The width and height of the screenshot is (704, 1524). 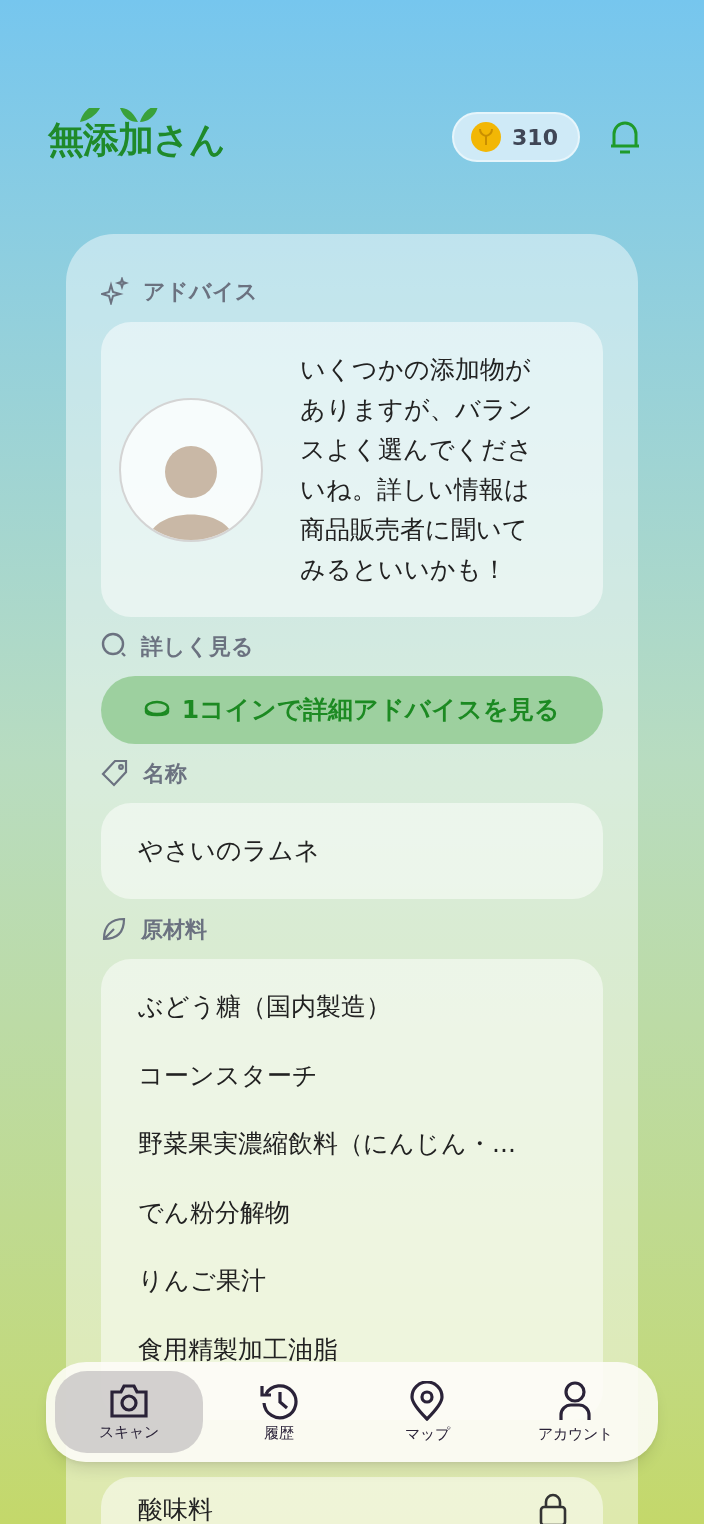 I want to click on nav-tab: 履歴, so click(x=279, y=1412).